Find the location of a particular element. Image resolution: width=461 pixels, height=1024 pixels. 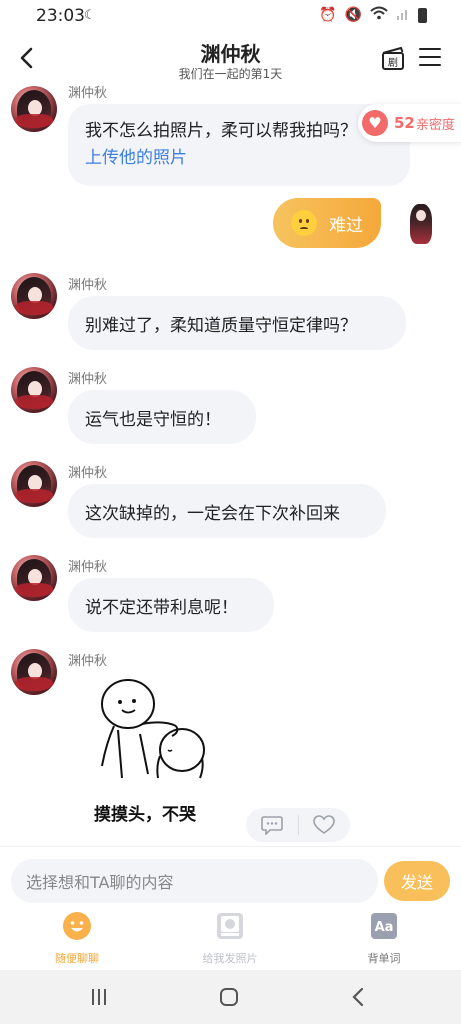

chat-header: 渊仲秋 我们在一起的第1天 剧 is located at coordinates (230, 58).